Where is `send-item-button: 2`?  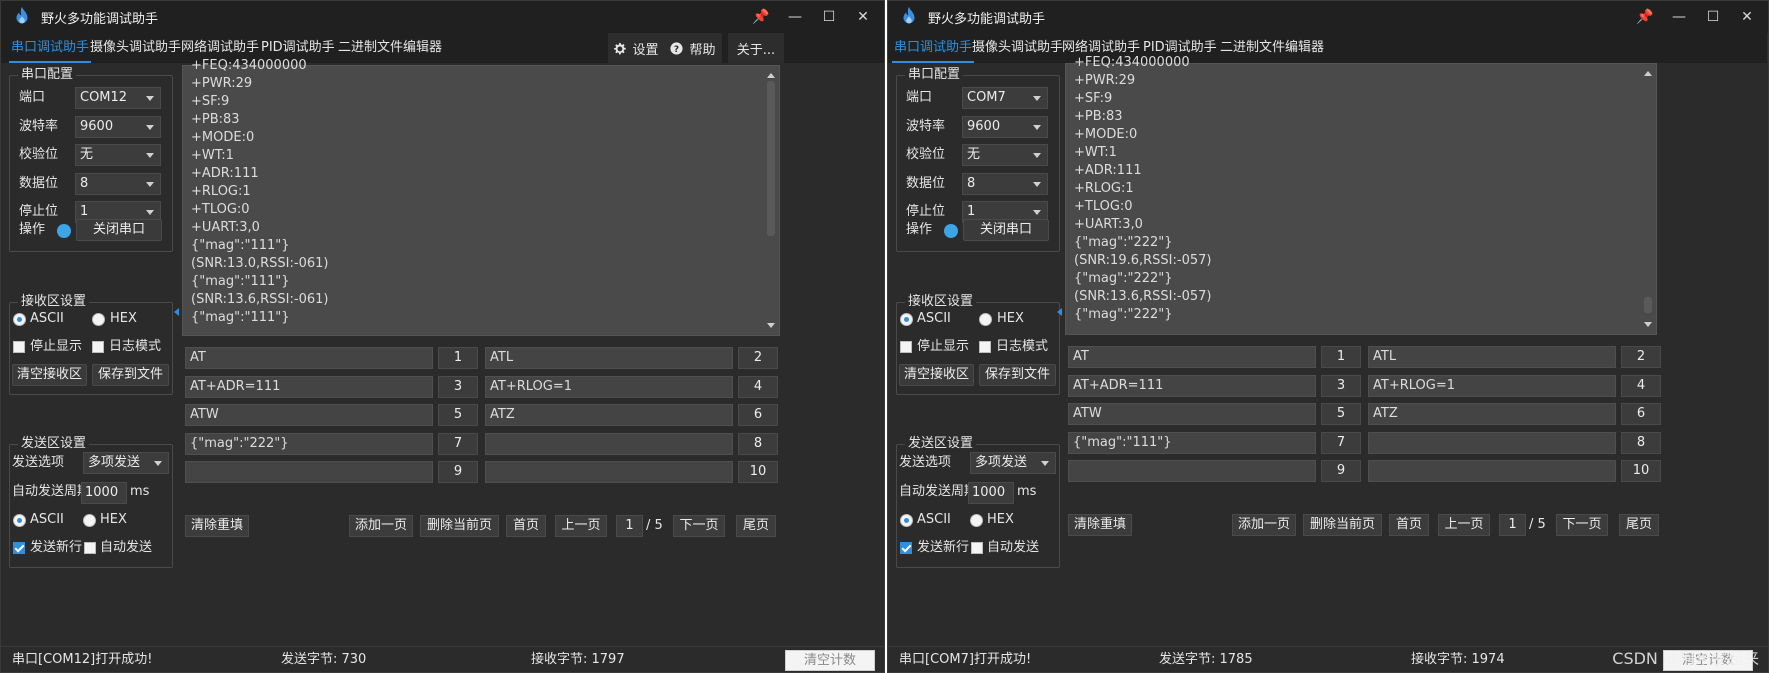
send-item-button: 2 is located at coordinates (1641, 357).